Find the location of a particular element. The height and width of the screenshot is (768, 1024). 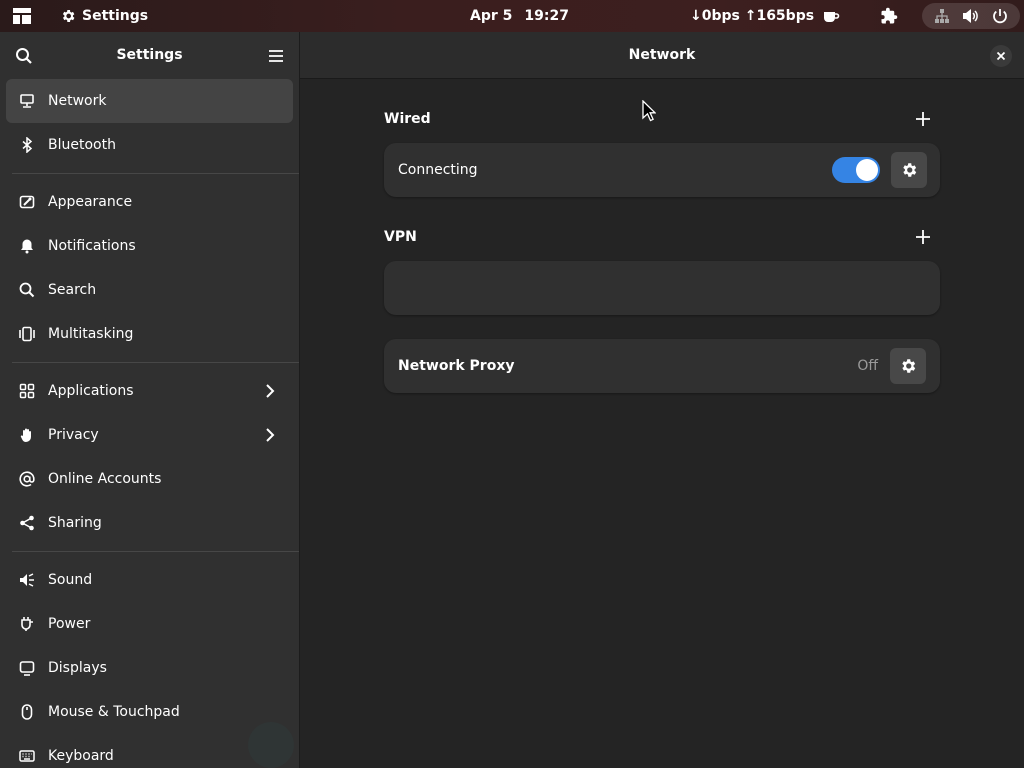

network-proxy-row: Network Proxy Off is located at coordinates (662, 366).